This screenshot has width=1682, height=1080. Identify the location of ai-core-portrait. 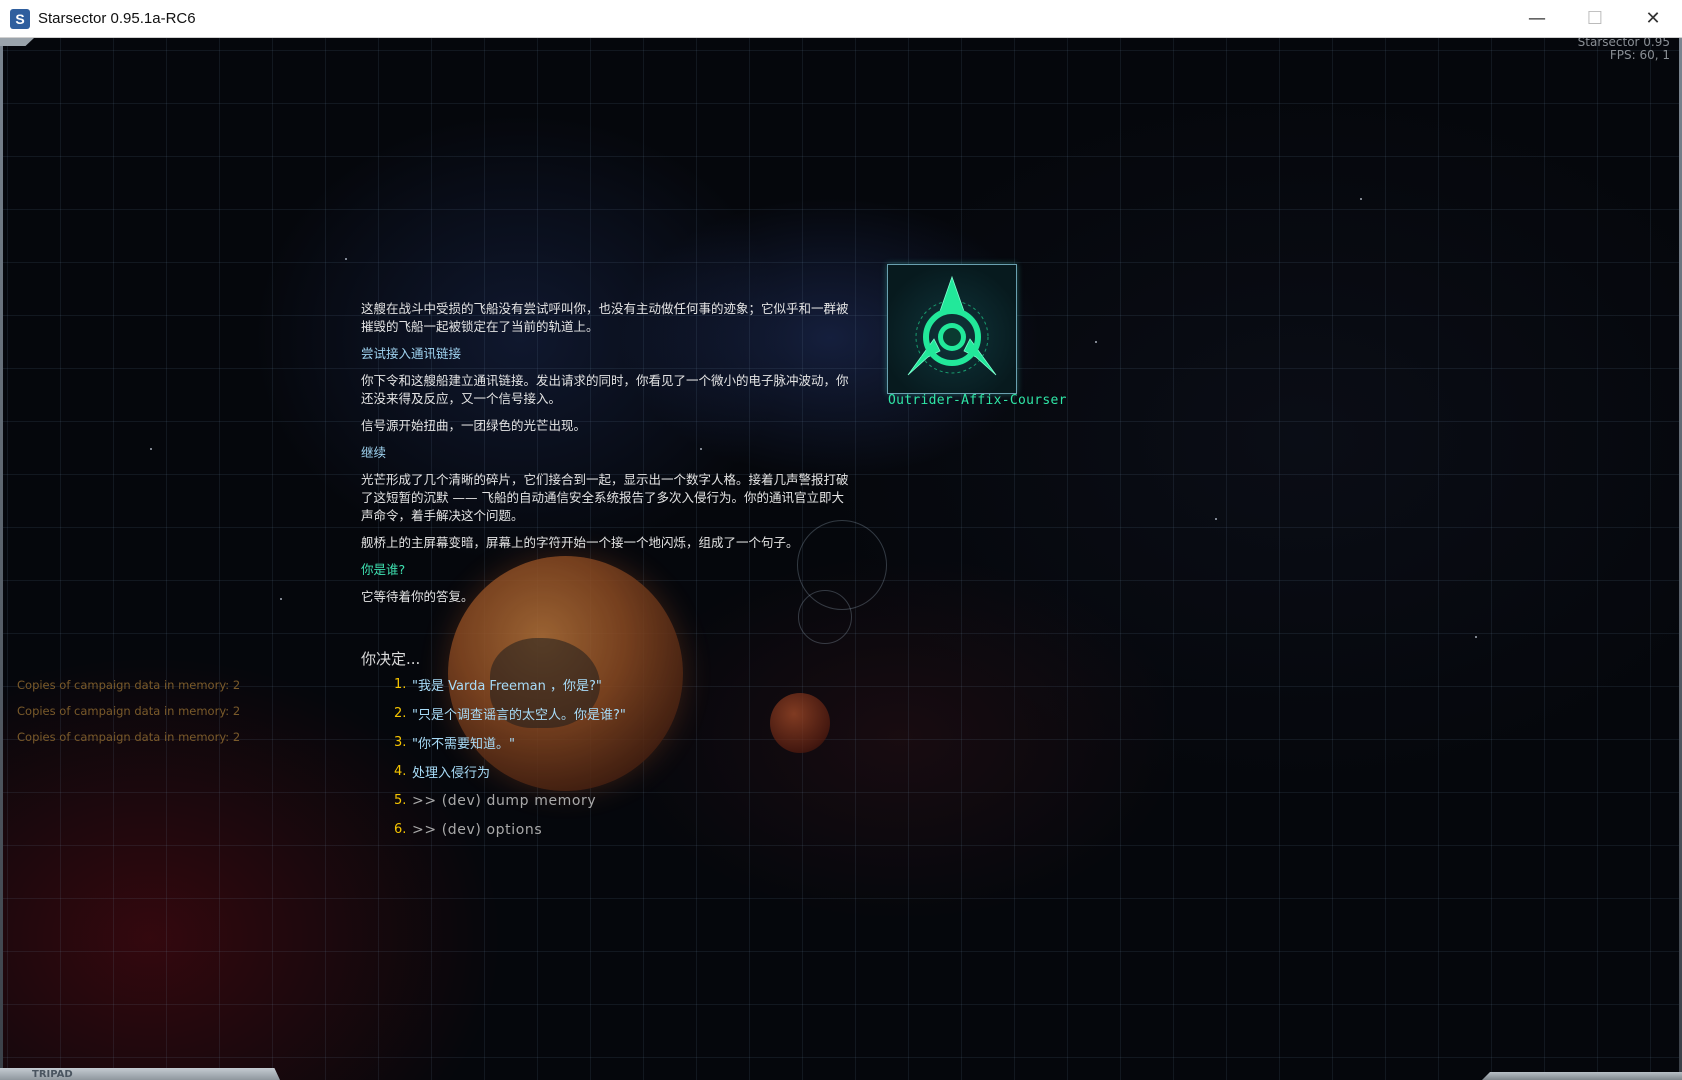
(952, 329).